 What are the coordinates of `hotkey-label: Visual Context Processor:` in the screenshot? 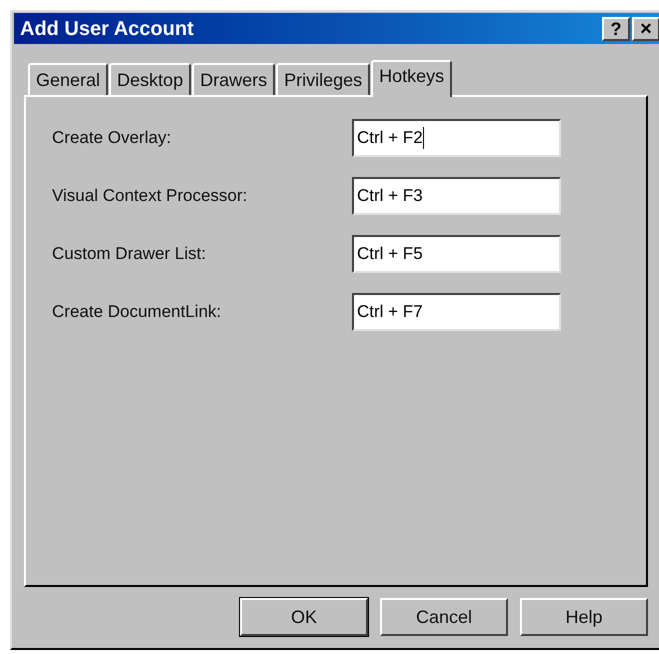 It's located at (150, 195).